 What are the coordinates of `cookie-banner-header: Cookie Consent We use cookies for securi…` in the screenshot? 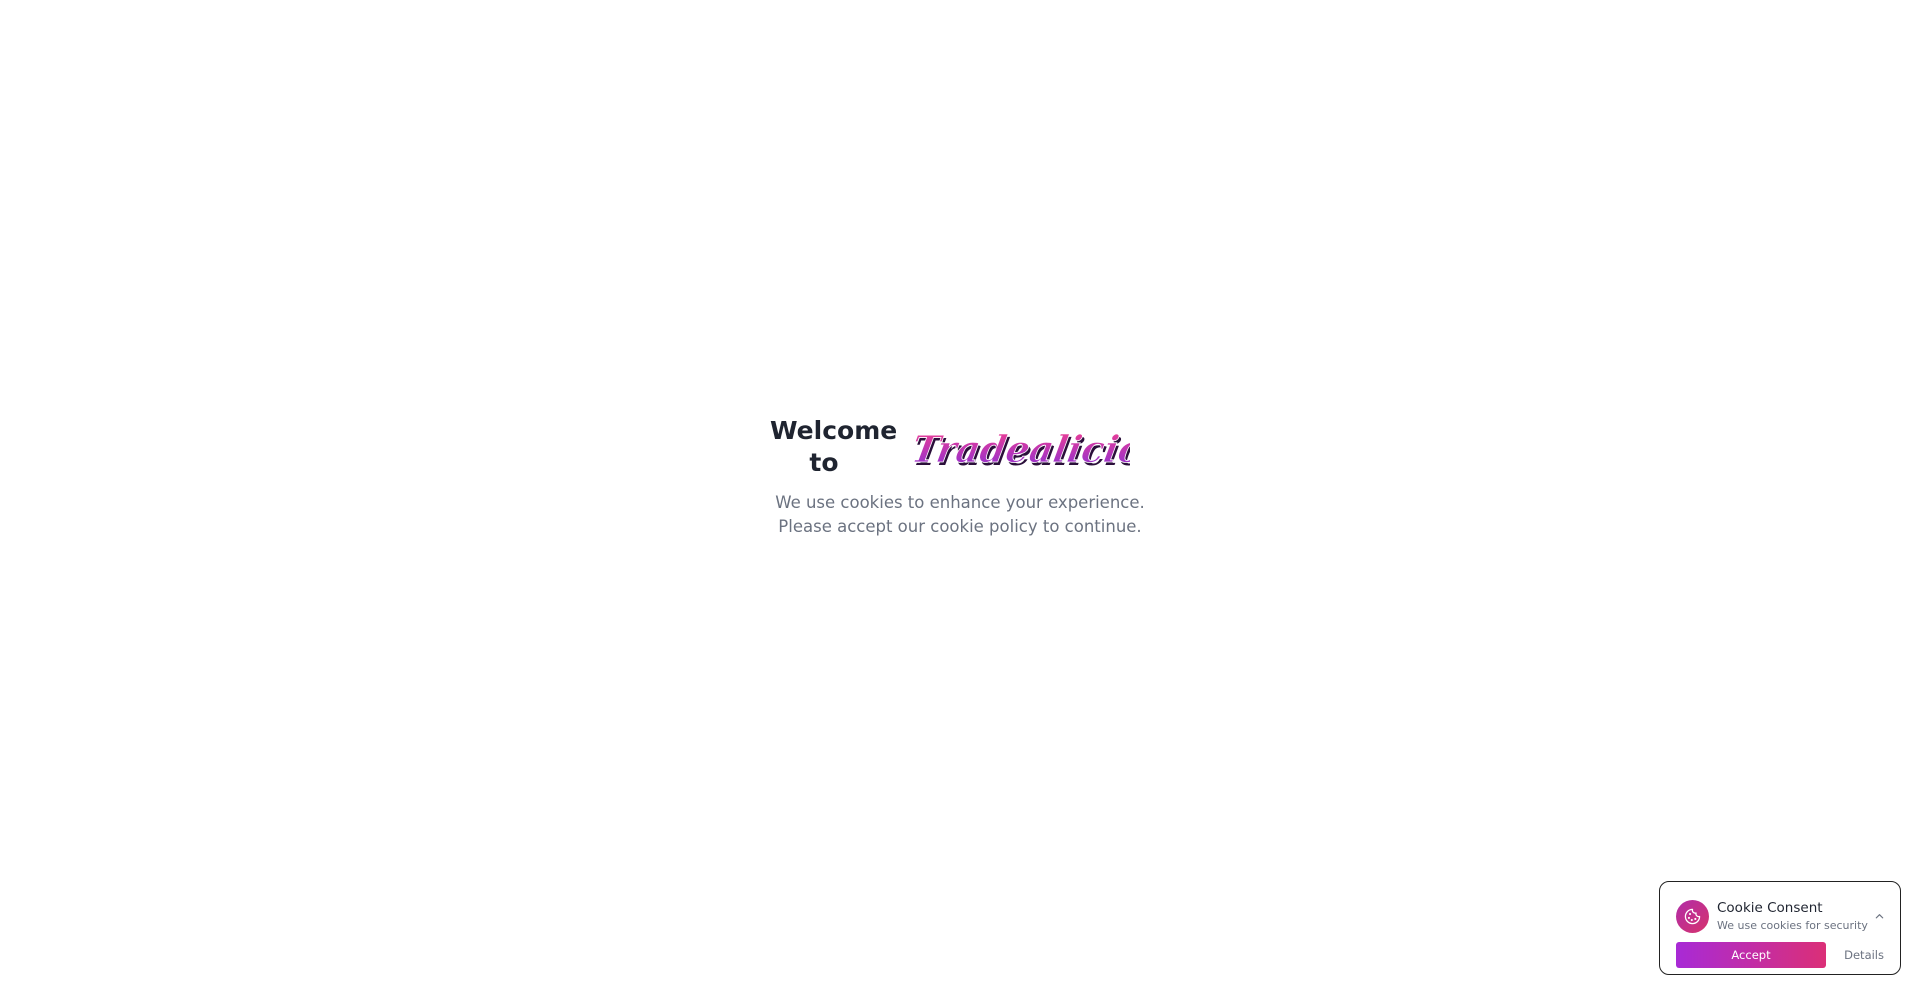 It's located at (1781, 916).